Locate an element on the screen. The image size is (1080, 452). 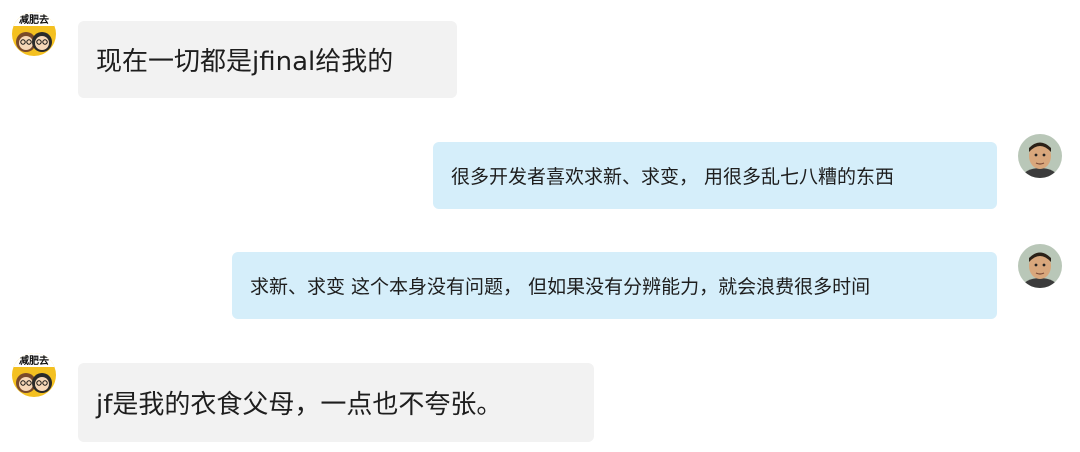
message-text: jf是我的衣食父母，一点也不夸张。 is located at coordinates (299, 405).